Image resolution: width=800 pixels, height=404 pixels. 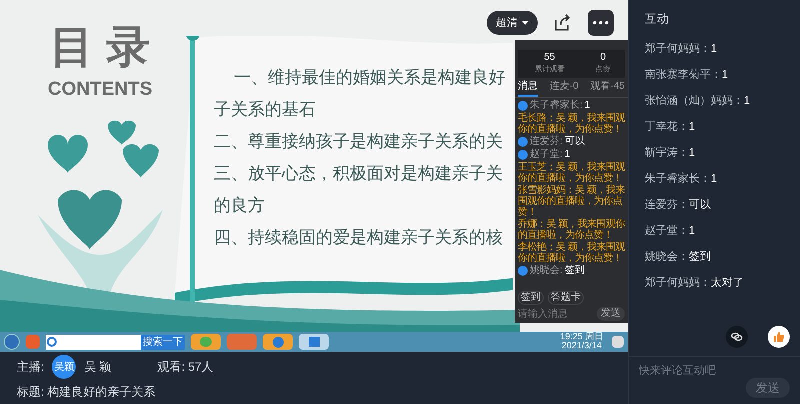 What do you see at coordinates (550, 58) in the screenshot?
I see `stat-value: 55` at bounding box center [550, 58].